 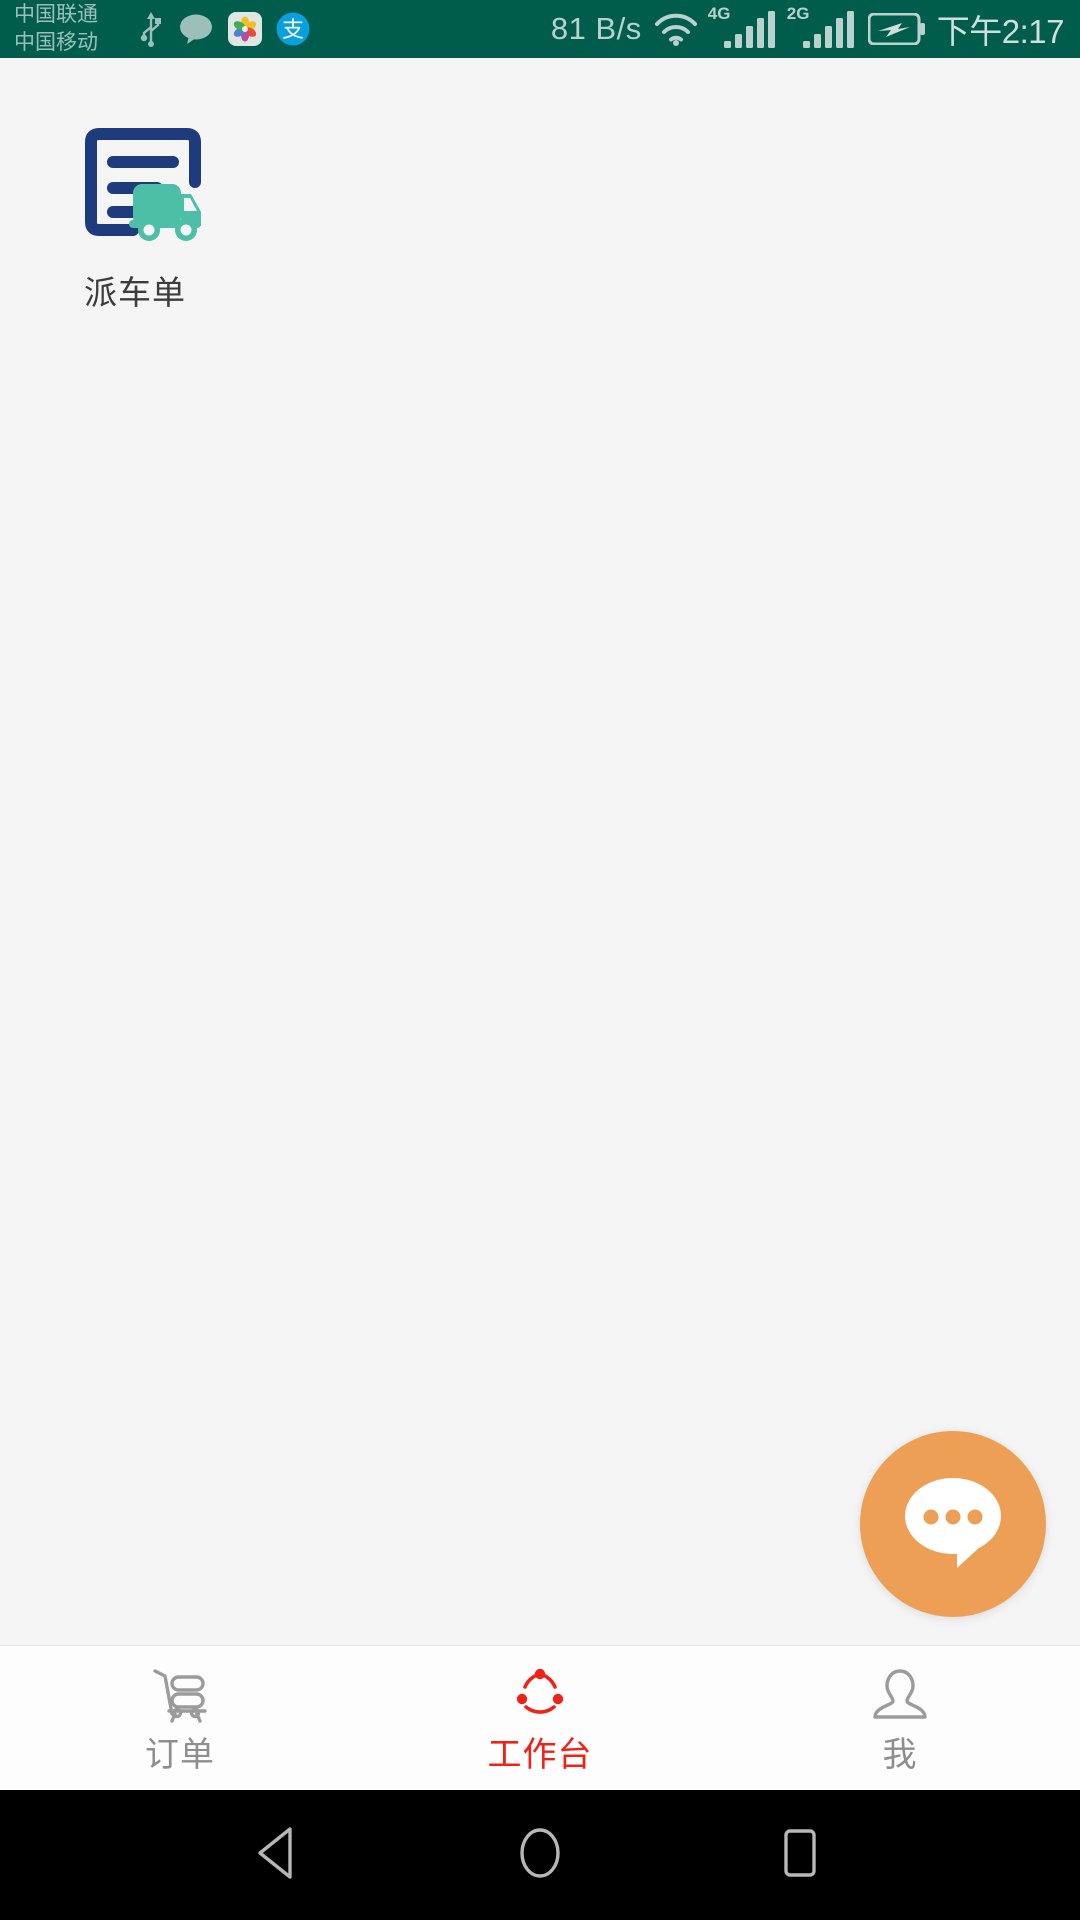 I want to click on tab-me: 我, so click(x=900, y=1718).